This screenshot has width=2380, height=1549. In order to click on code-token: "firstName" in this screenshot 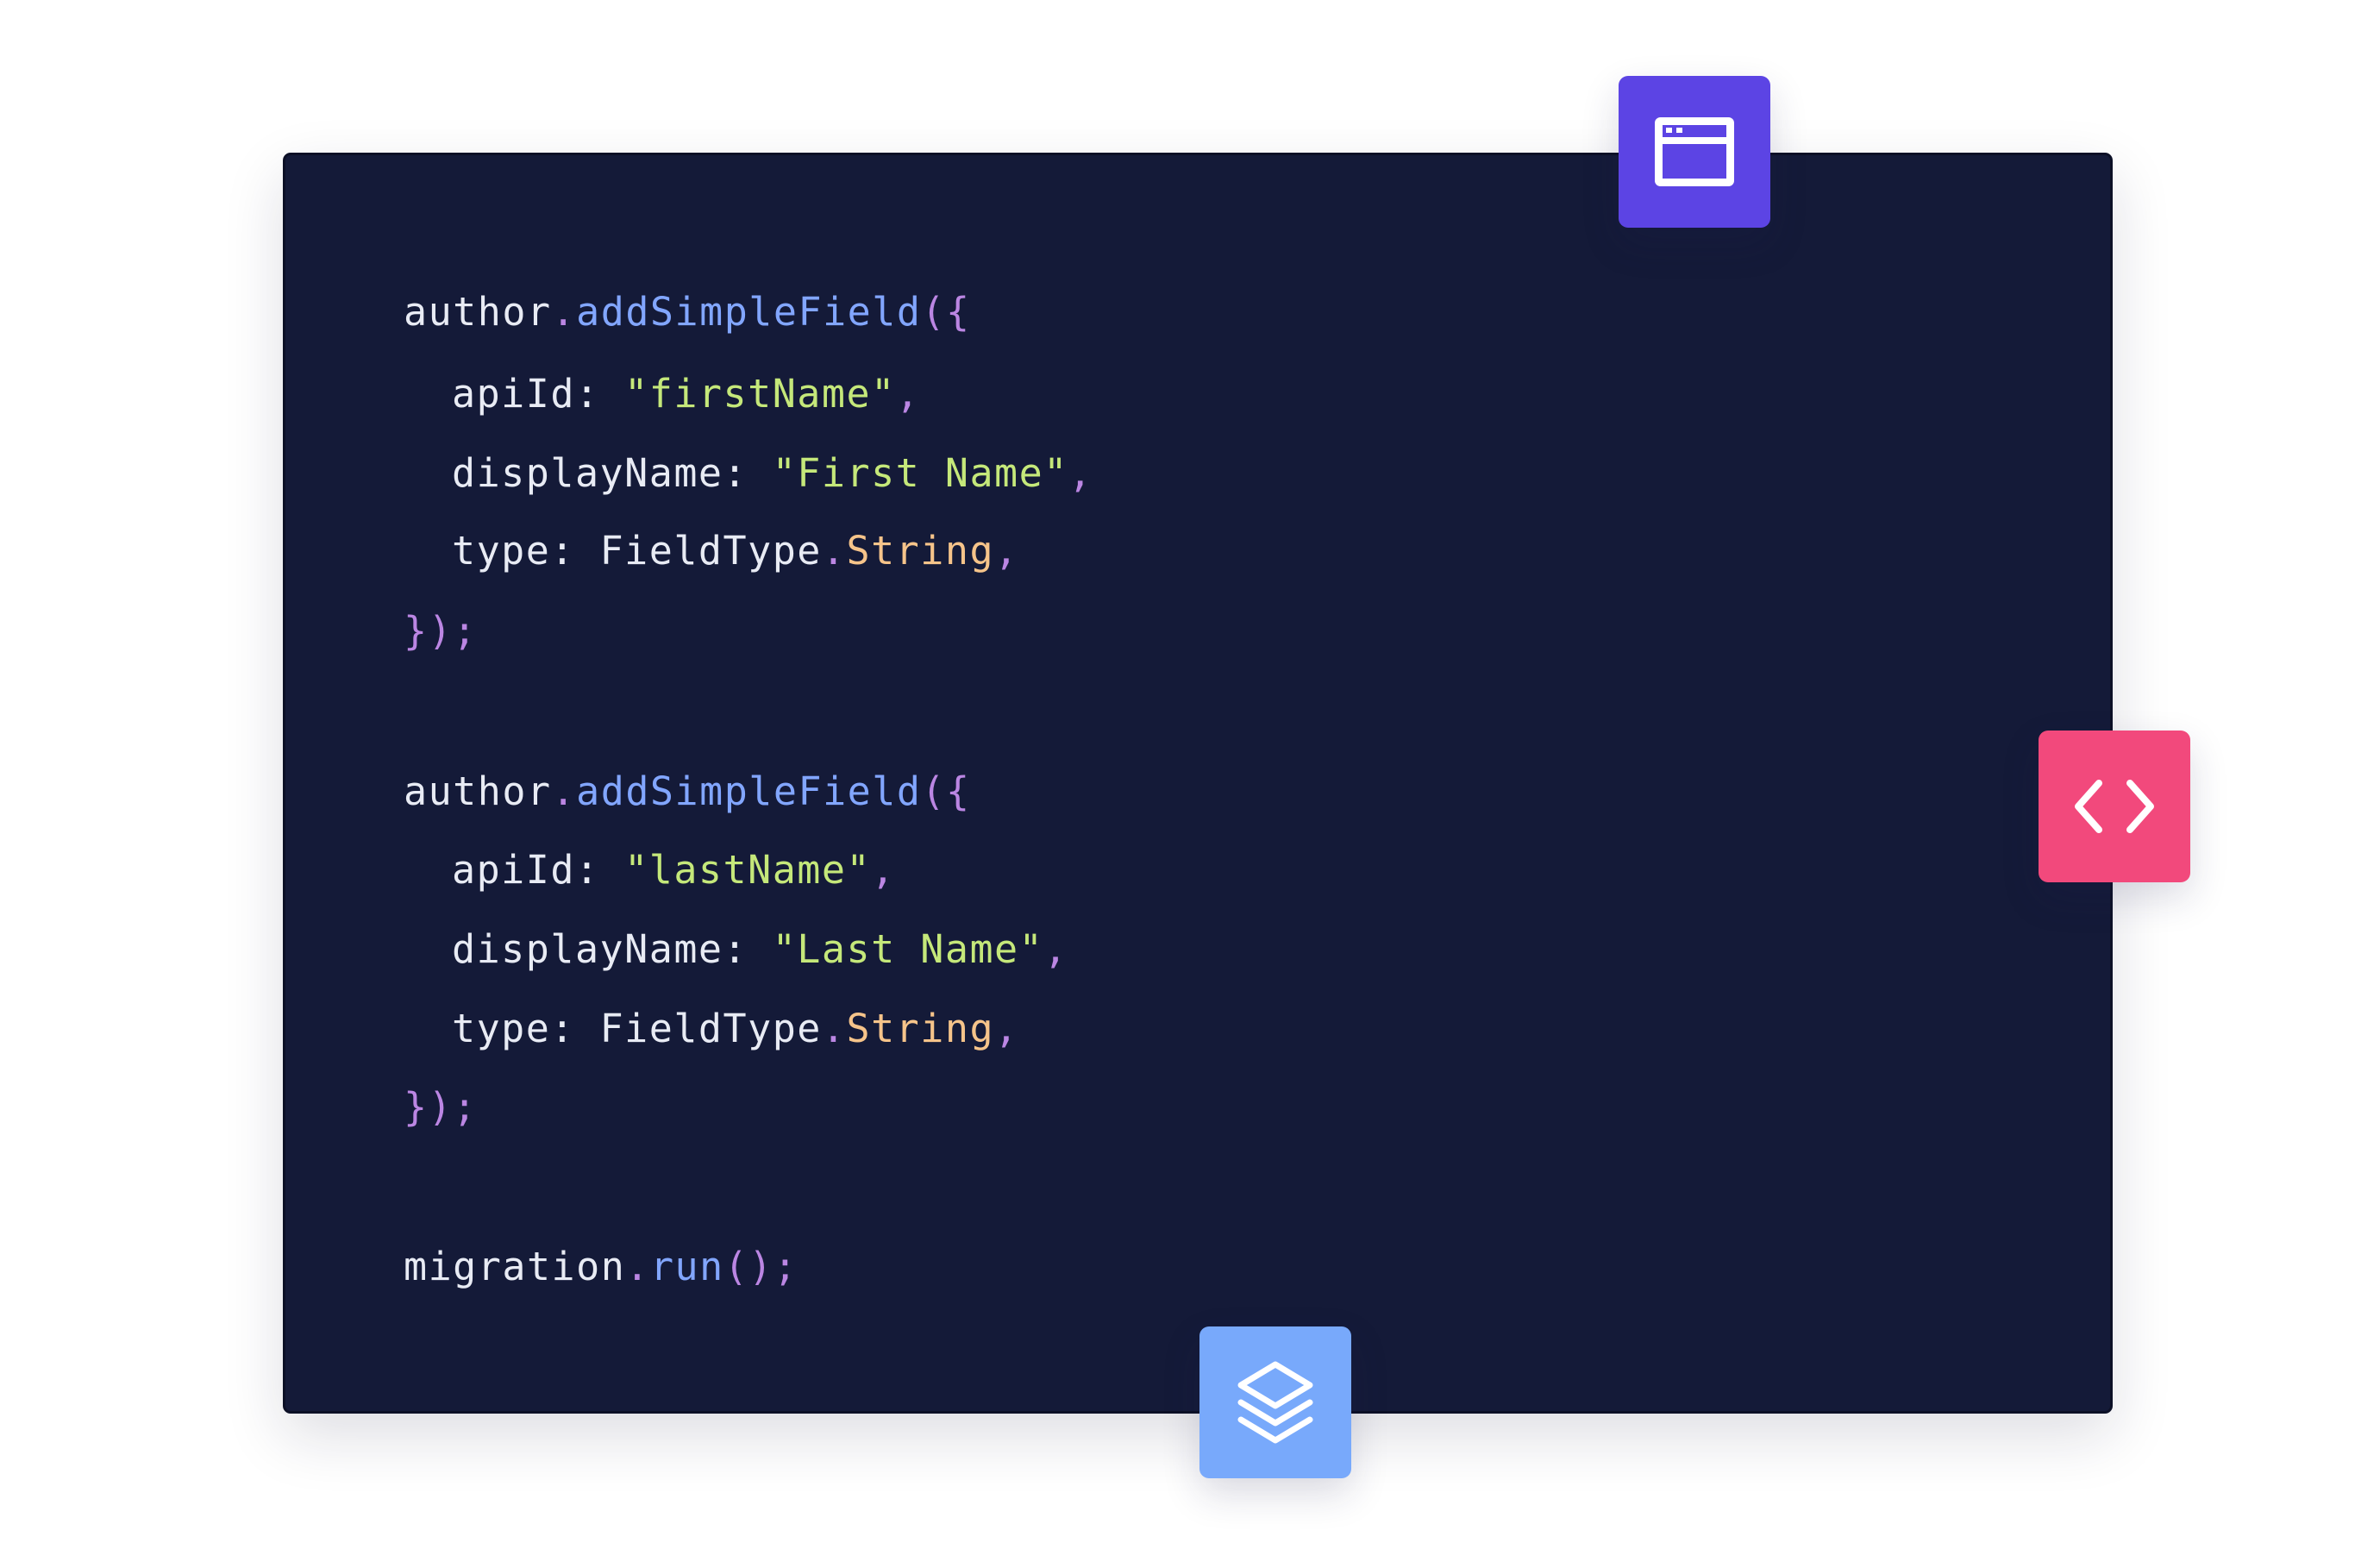, I will do `click(760, 394)`.